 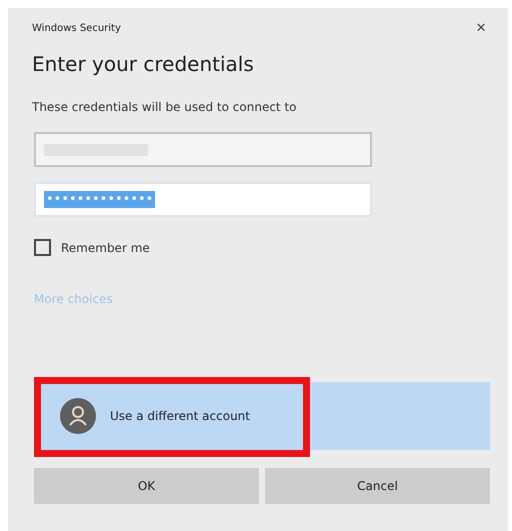 What do you see at coordinates (105, 247) in the screenshot?
I see `checkbox-label: Remember me` at bounding box center [105, 247].